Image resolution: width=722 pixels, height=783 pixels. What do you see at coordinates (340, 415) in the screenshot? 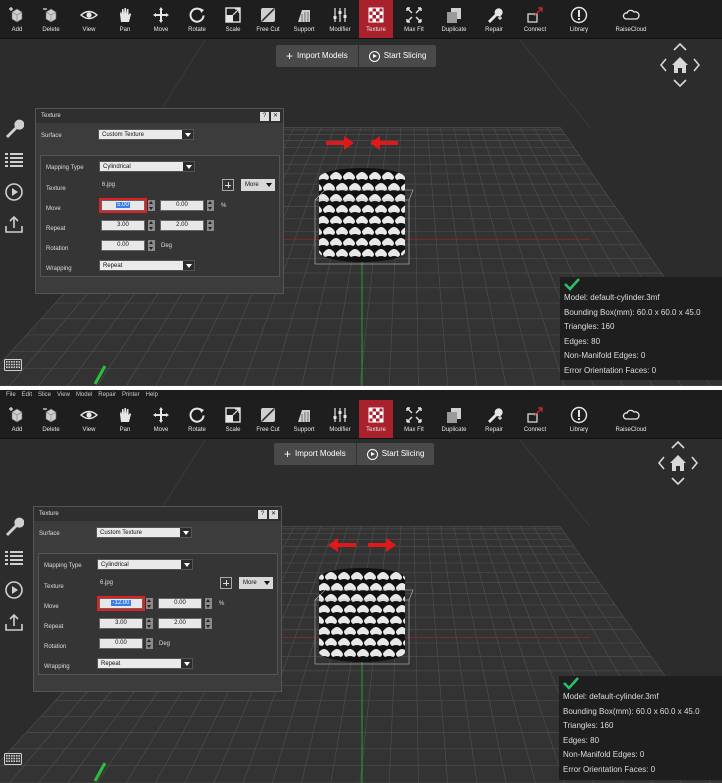
I see `sliders-icon` at bounding box center [340, 415].